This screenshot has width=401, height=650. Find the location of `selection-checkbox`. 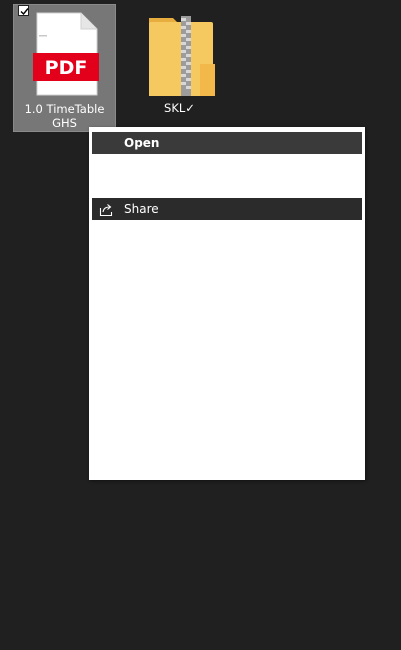

selection-checkbox is located at coordinates (23, 10).